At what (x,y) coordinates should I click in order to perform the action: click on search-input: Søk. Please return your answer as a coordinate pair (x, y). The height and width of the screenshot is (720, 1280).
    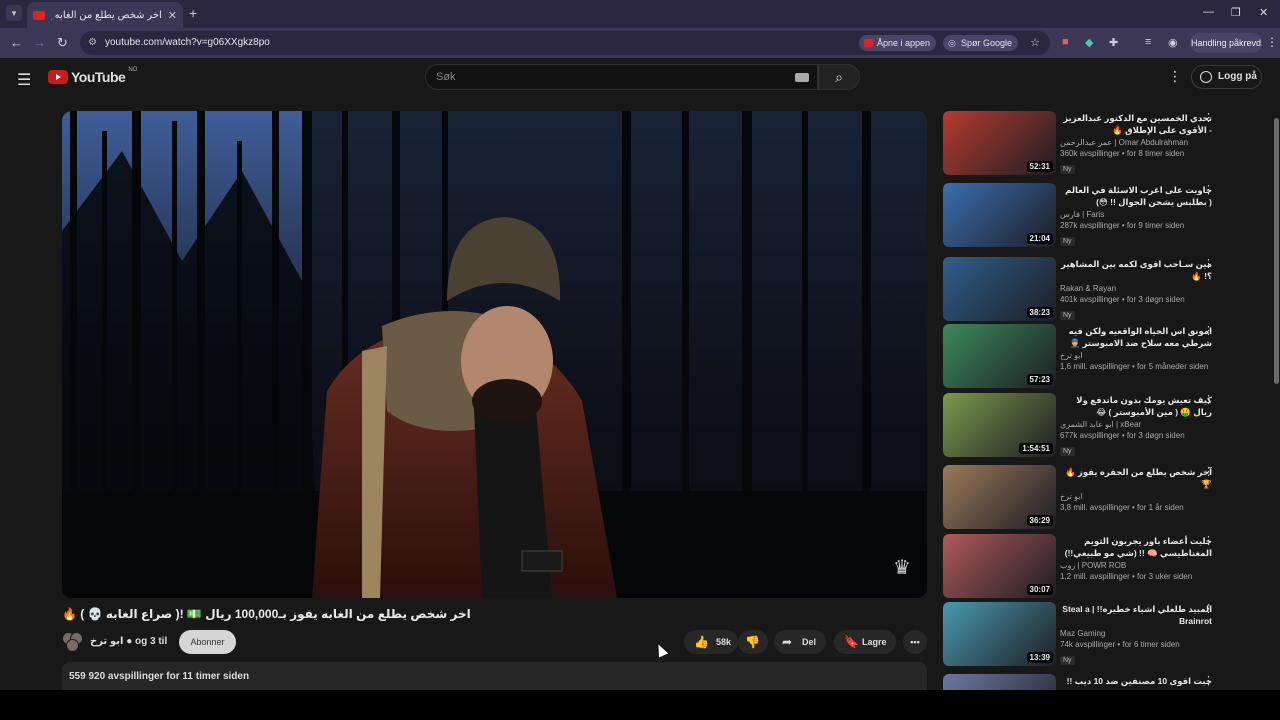
    Looking at the image, I should click on (621, 77).